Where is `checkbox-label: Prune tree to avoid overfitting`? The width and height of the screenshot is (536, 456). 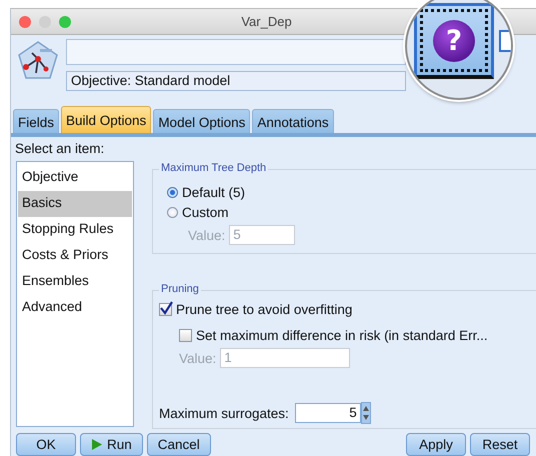
checkbox-label: Prune tree to avoid overfitting is located at coordinates (264, 309).